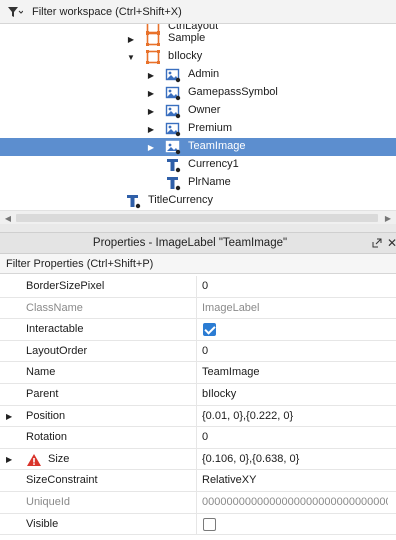  What do you see at coordinates (295, 394) in the screenshot?
I see `property-value: bIlocky` at bounding box center [295, 394].